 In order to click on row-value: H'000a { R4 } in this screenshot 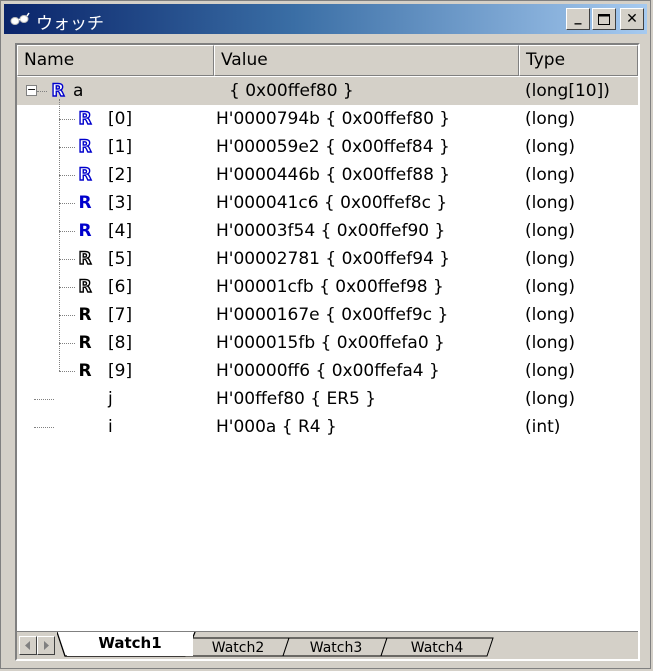, I will do `click(276, 427)`.